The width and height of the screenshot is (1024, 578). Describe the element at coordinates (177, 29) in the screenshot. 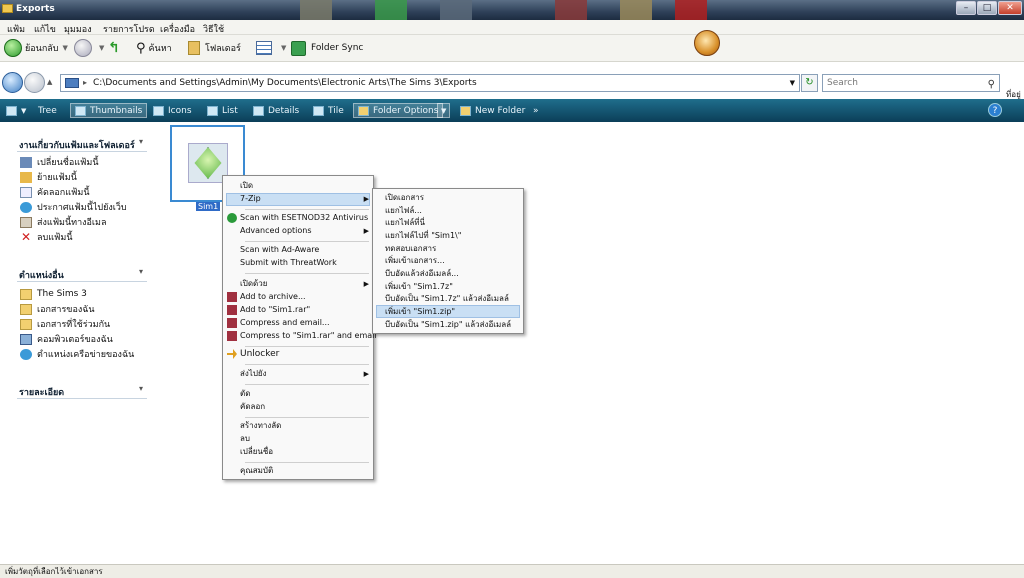

I see `menu-tools: เครื่องมือ` at that location.